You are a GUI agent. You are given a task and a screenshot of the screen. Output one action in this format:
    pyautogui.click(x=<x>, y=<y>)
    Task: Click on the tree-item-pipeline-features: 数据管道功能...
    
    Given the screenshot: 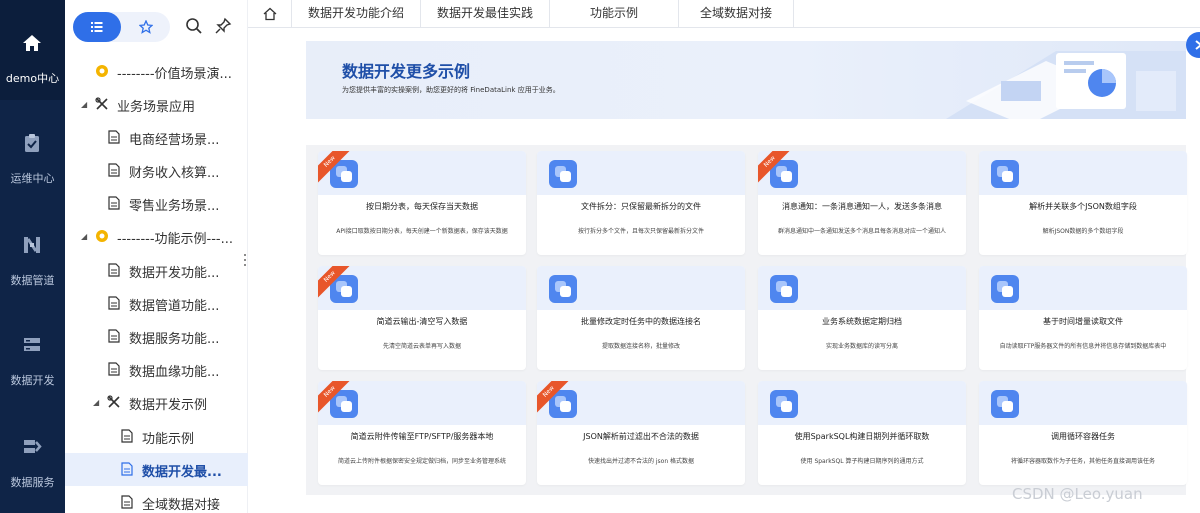 What is the action you would take?
    pyautogui.click(x=156, y=303)
    